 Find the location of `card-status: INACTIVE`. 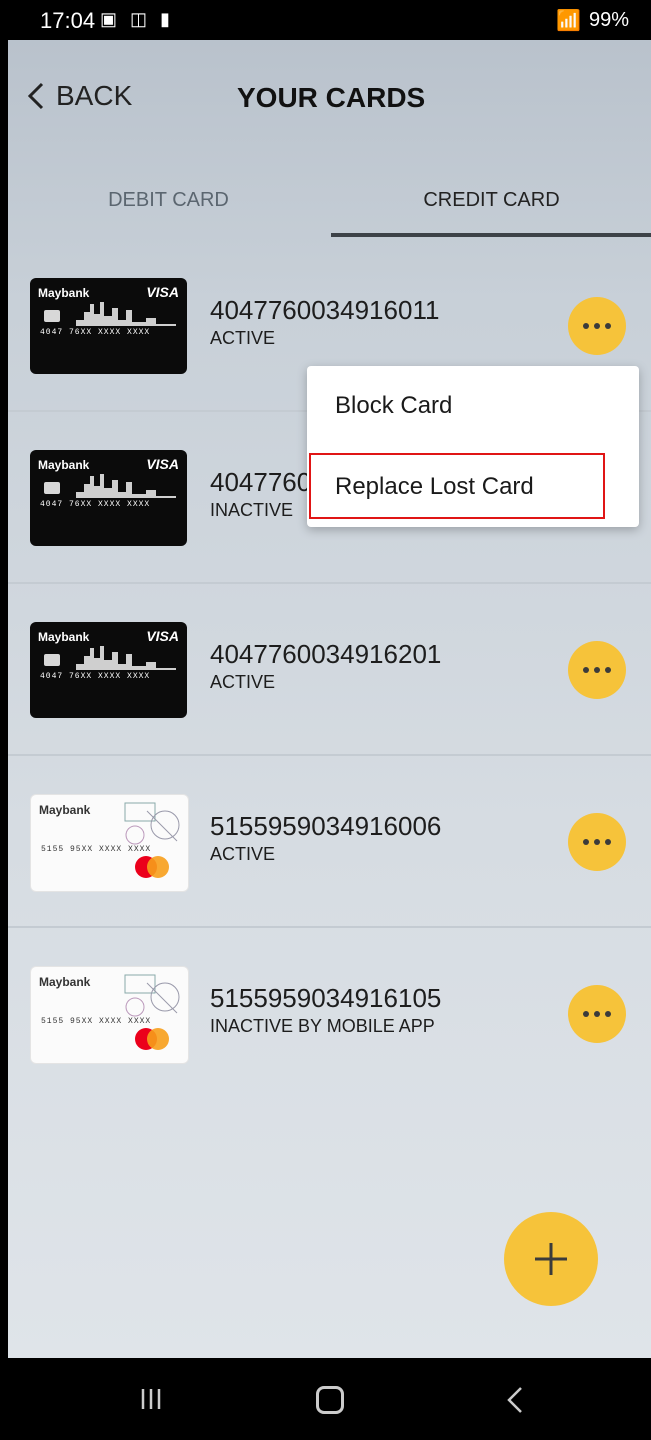

card-status: INACTIVE is located at coordinates (252, 510).